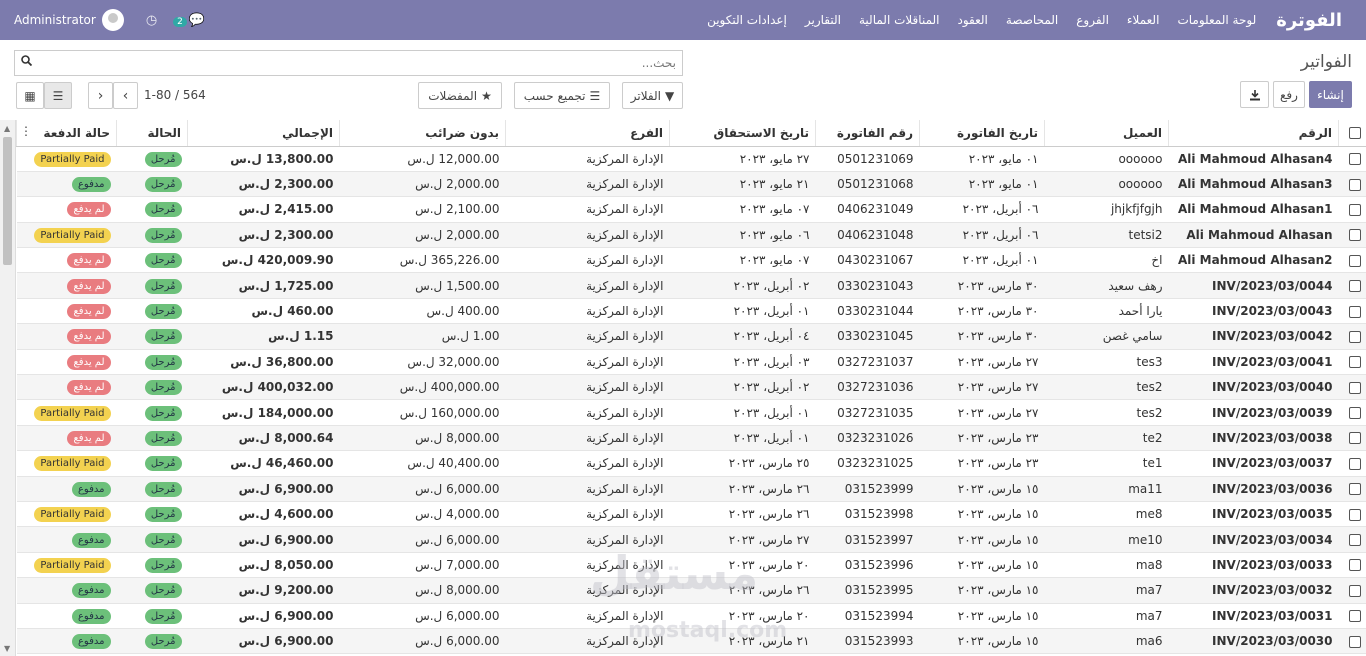  What do you see at coordinates (973, 20) in the screenshot?
I see `menu-contracts: العقود` at bounding box center [973, 20].